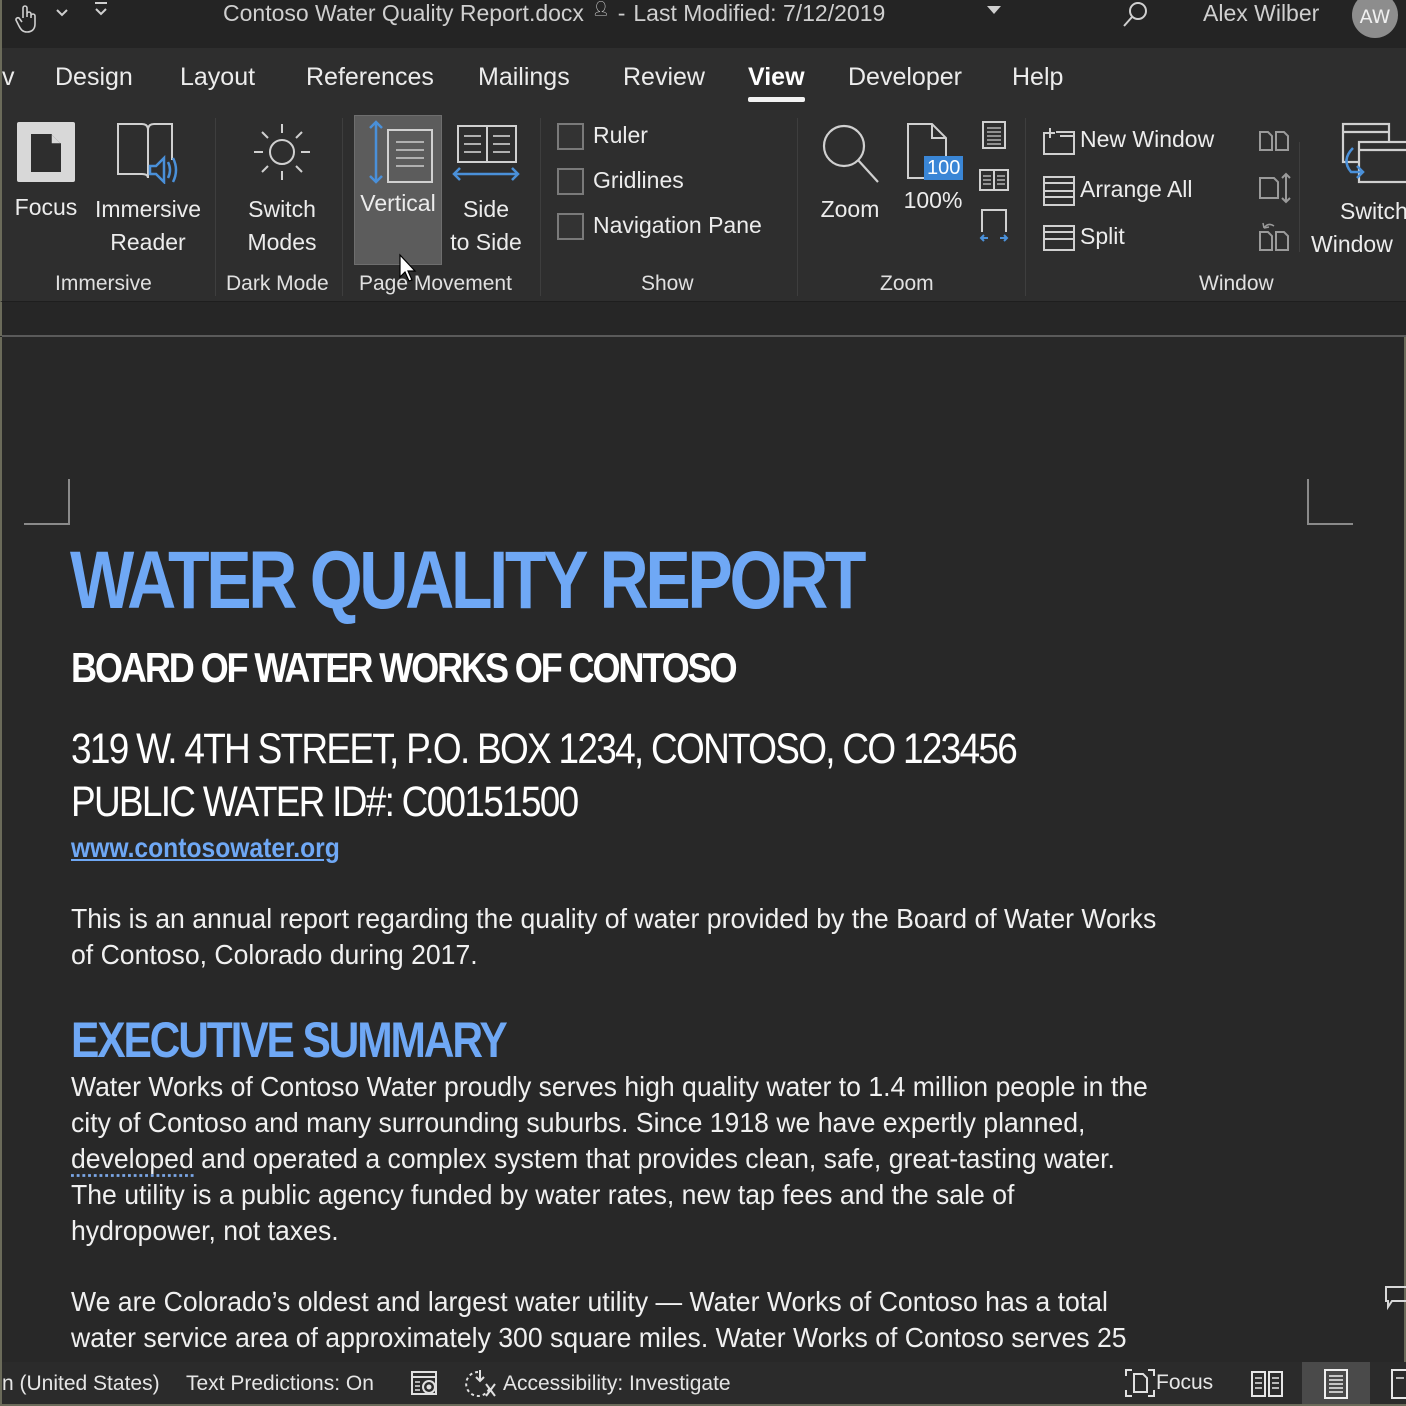 The height and width of the screenshot is (1406, 1406). Describe the element at coordinates (1261, 13) in the screenshot. I see `user-name: Alex Wilber` at that location.